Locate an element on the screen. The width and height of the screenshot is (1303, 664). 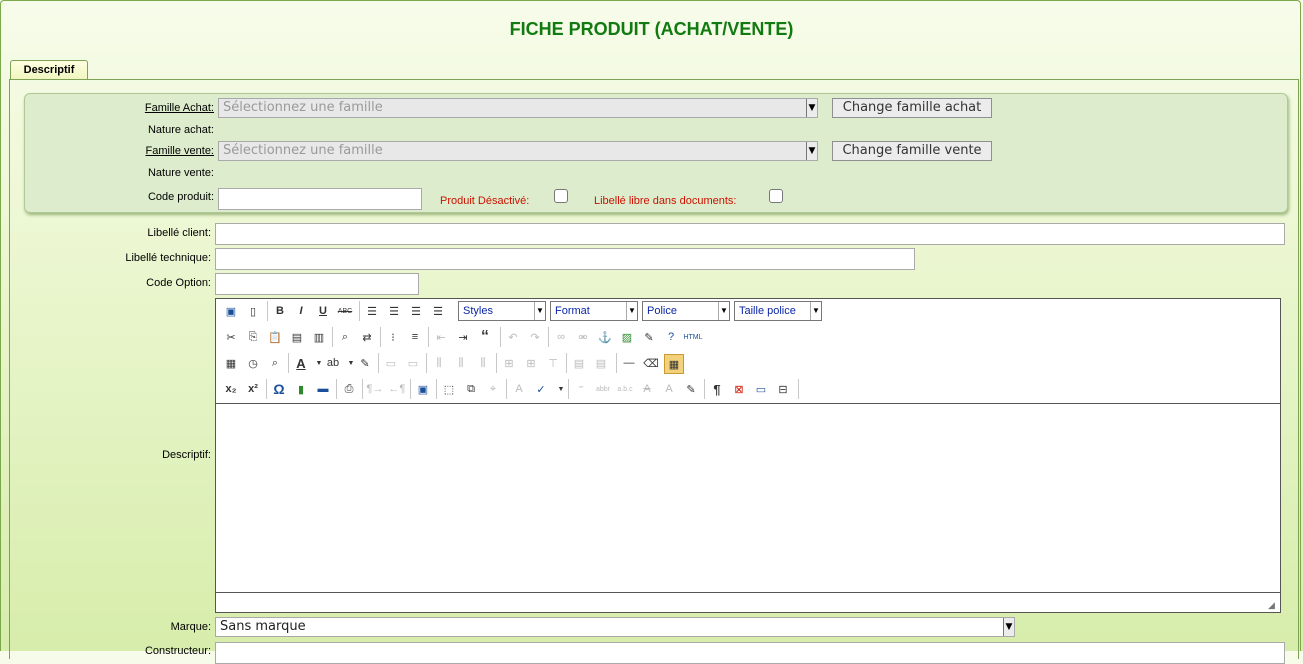
code-option-input is located at coordinates (317, 284).